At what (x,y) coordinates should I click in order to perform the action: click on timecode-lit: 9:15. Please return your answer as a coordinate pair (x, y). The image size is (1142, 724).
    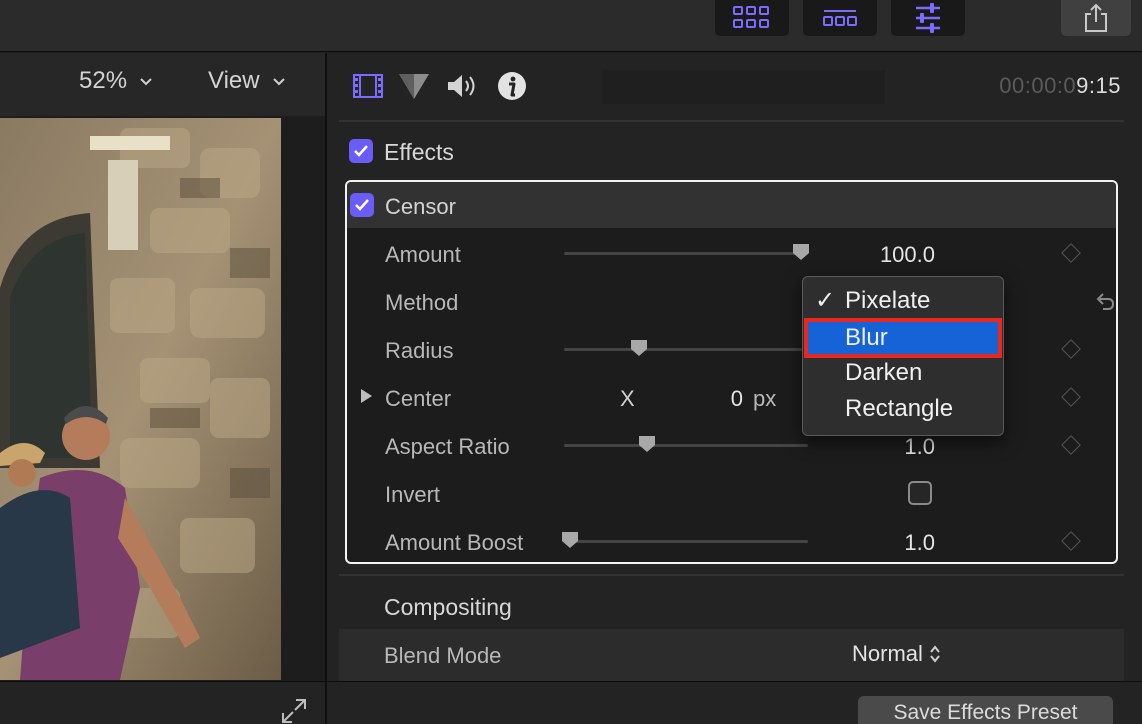
    Looking at the image, I should click on (1098, 85).